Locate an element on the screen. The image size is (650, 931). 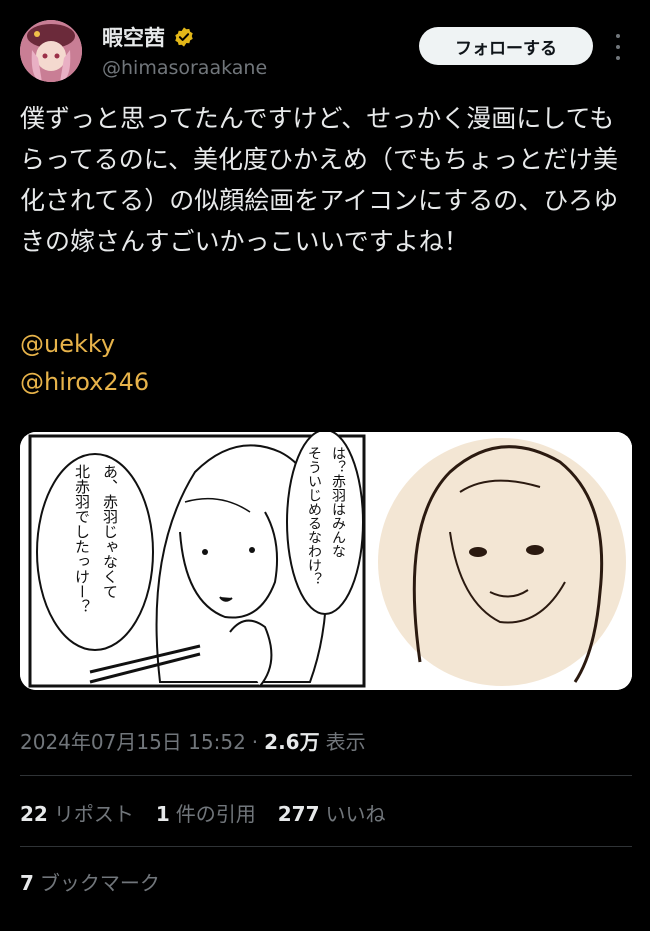
follow-button: フォローする is located at coordinates (506, 46).